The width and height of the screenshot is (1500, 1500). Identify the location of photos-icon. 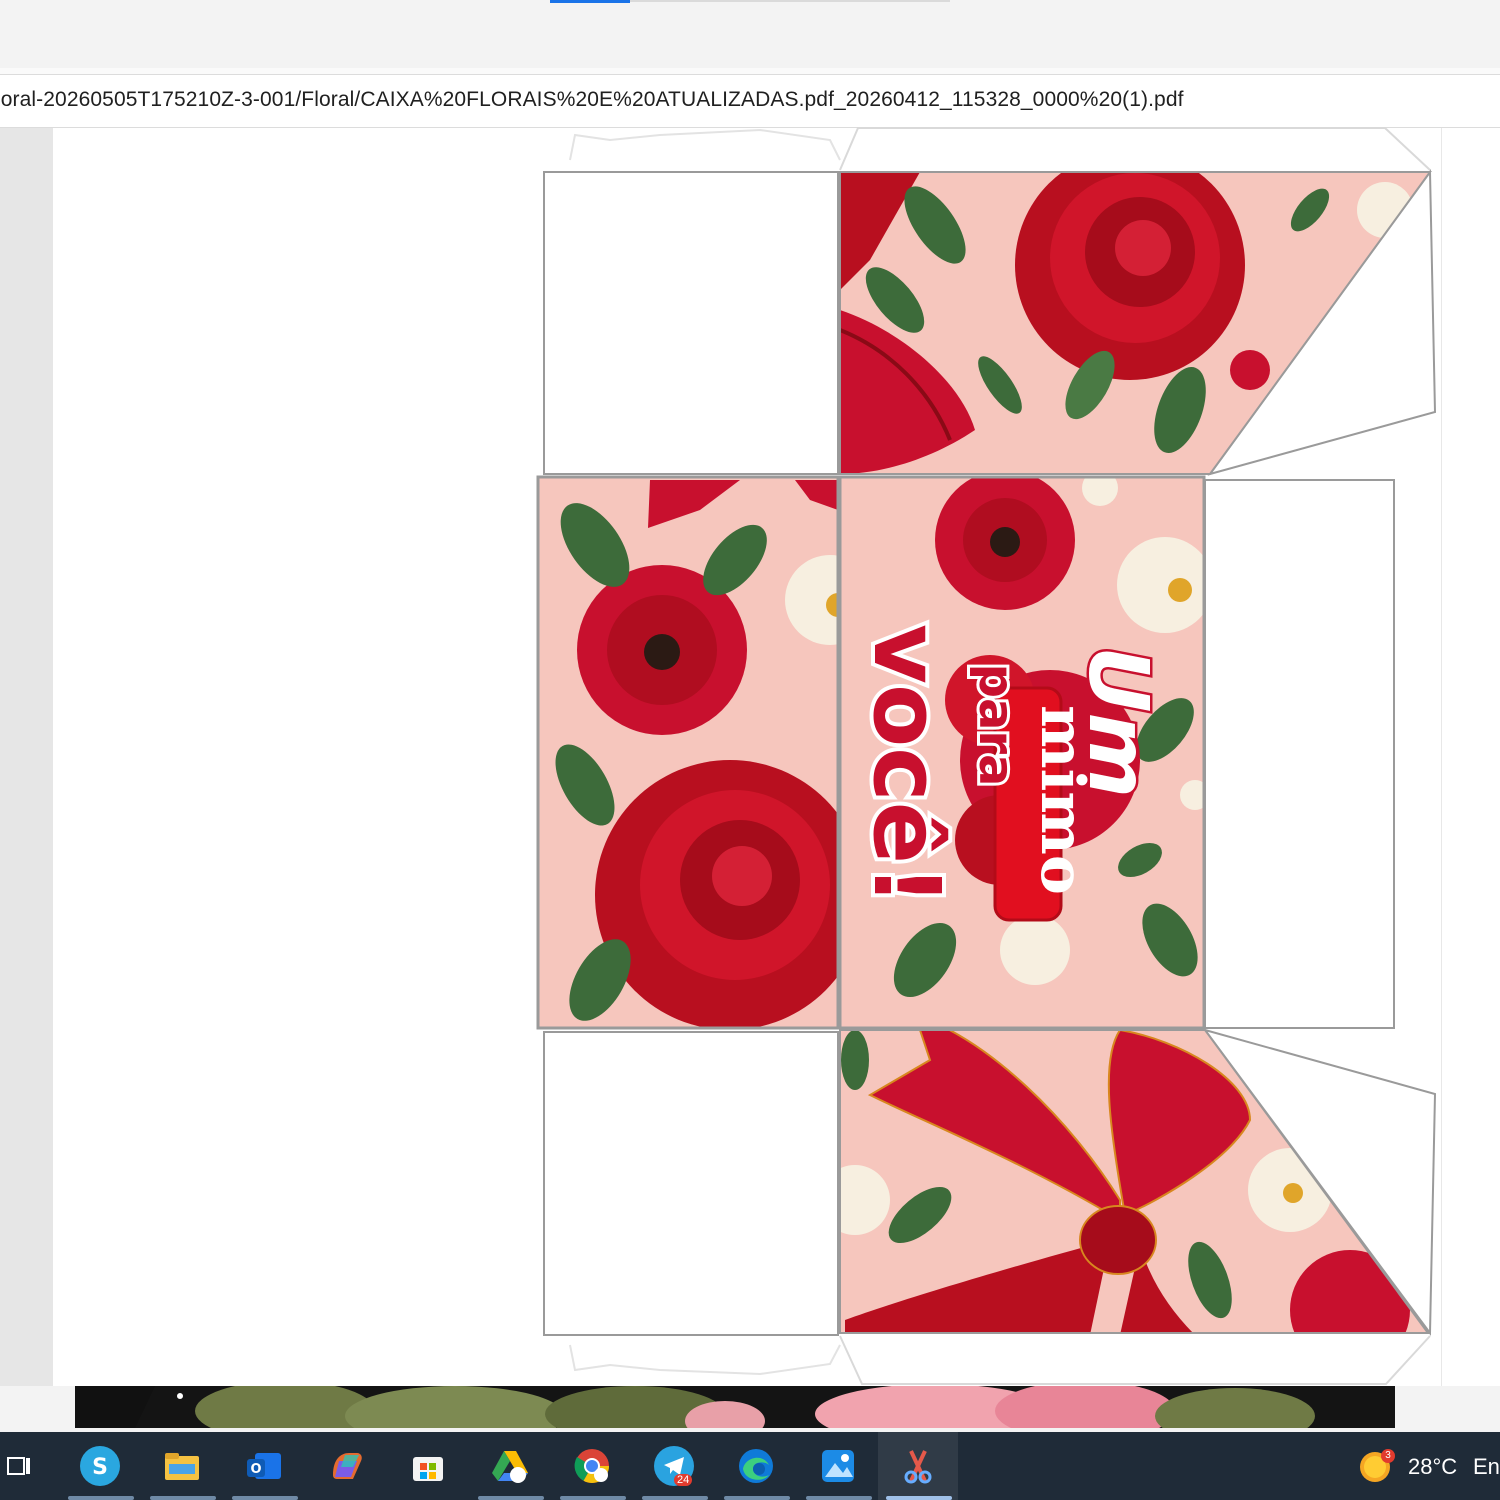
(838, 1466).